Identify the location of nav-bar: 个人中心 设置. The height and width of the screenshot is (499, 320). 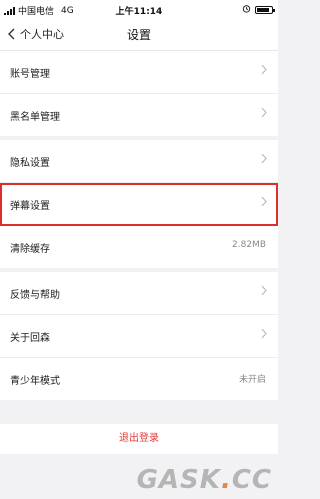
(139, 35).